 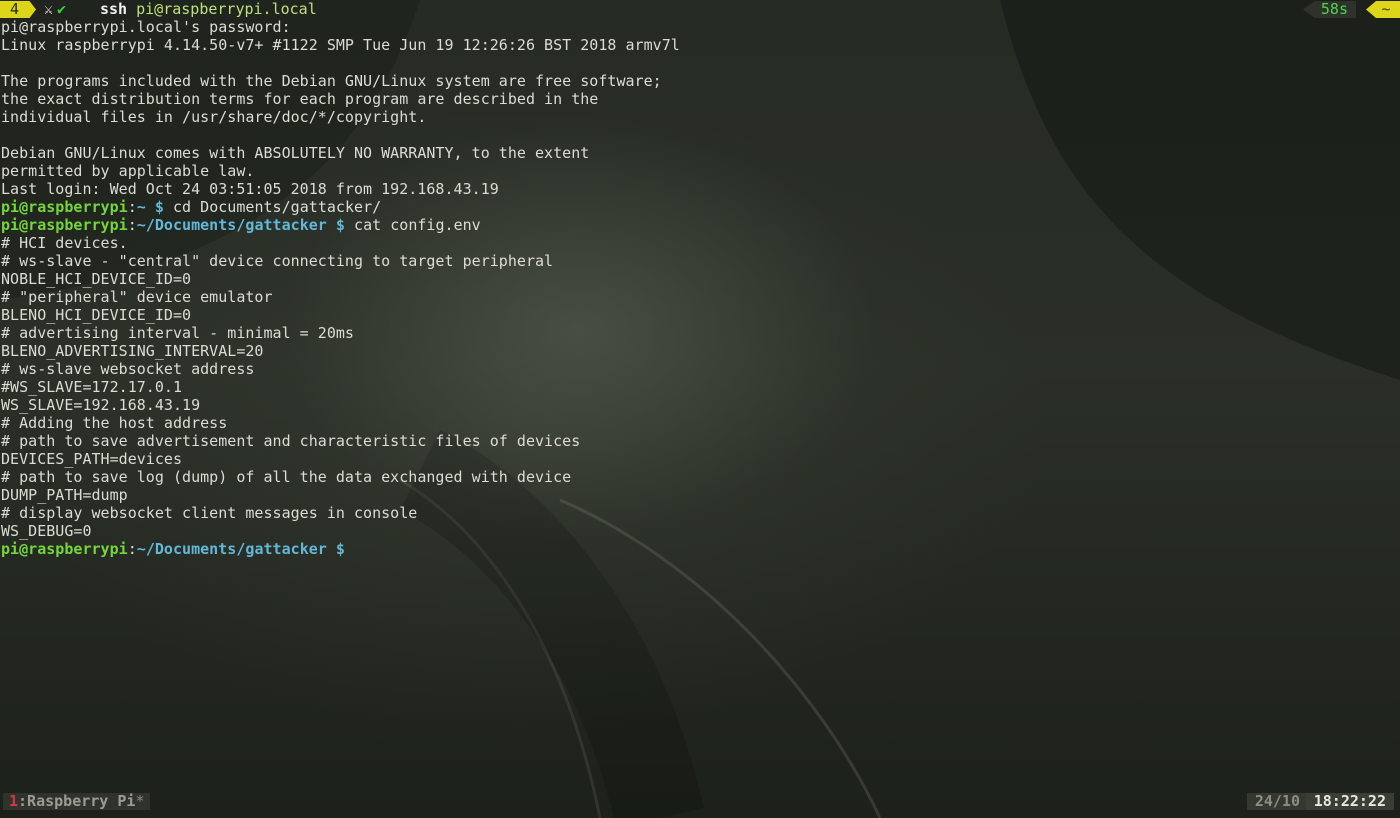 I want to click on window-number-badge: 4, so click(x=18, y=9).